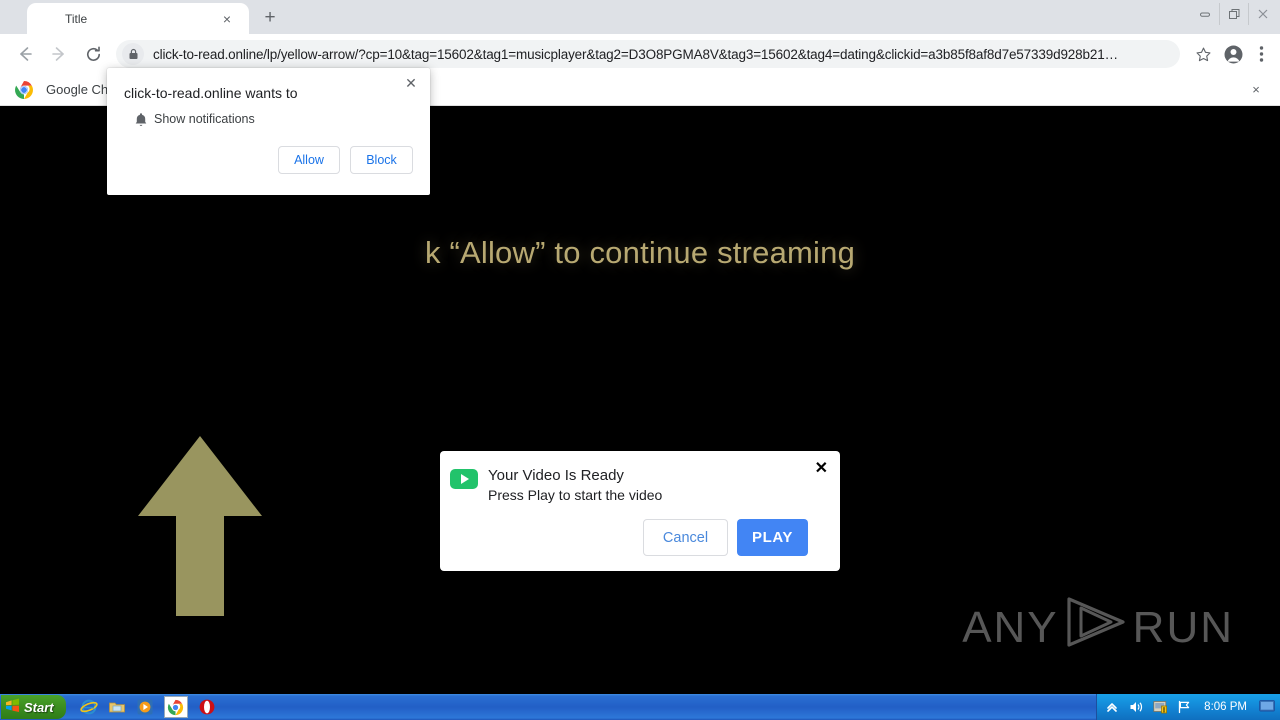 The height and width of the screenshot is (720, 1280). What do you see at coordinates (464, 479) in the screenshot?
I see `video-play-icon` at bounding box center [464, 479].